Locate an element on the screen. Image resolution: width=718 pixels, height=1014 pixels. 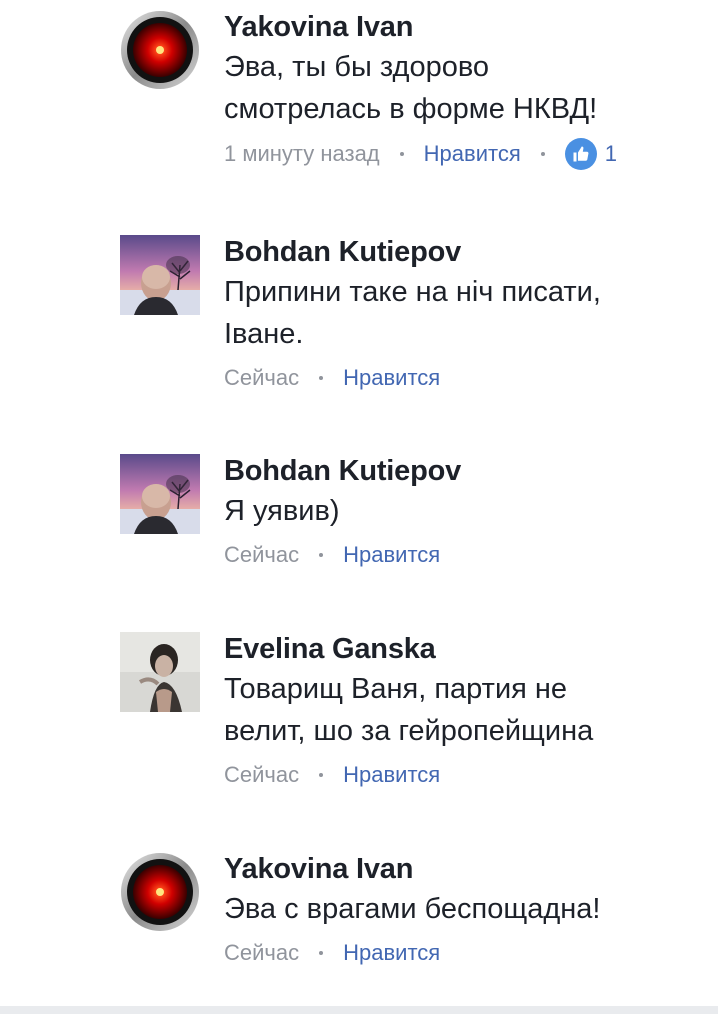
comment-text-line: Я уявив) is located at coordinates (282, 511).